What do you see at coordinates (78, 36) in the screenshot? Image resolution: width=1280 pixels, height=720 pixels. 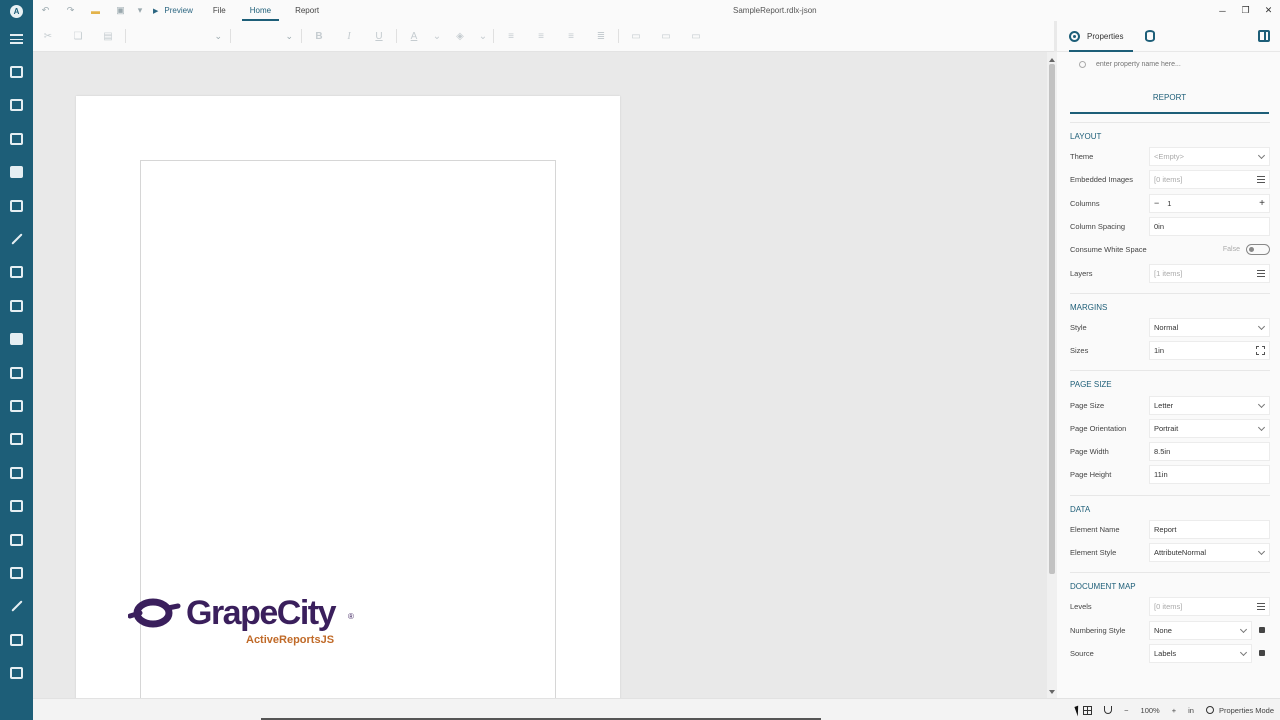 I see `copy-icon: ❏` at bounding box center [78, 36].